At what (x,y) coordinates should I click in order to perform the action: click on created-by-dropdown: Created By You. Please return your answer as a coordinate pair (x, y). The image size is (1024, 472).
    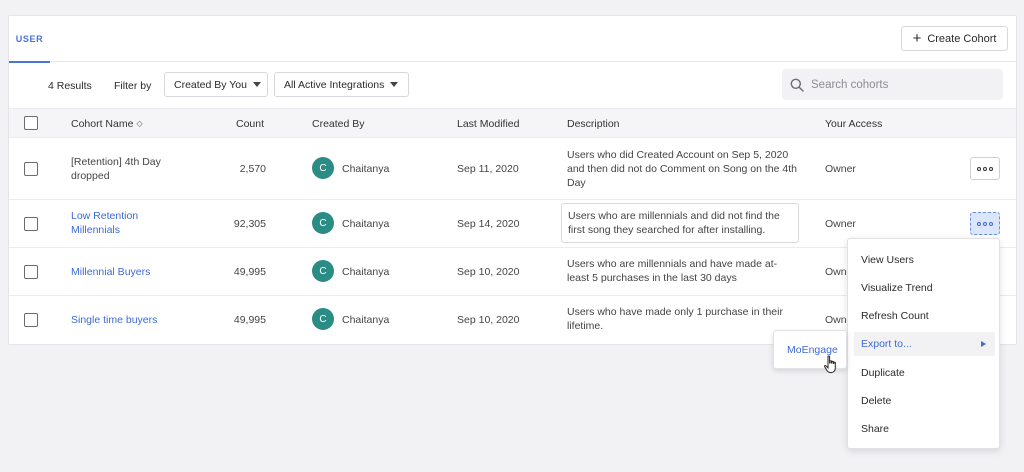
    Looking at the image, I should click on (216, 84).